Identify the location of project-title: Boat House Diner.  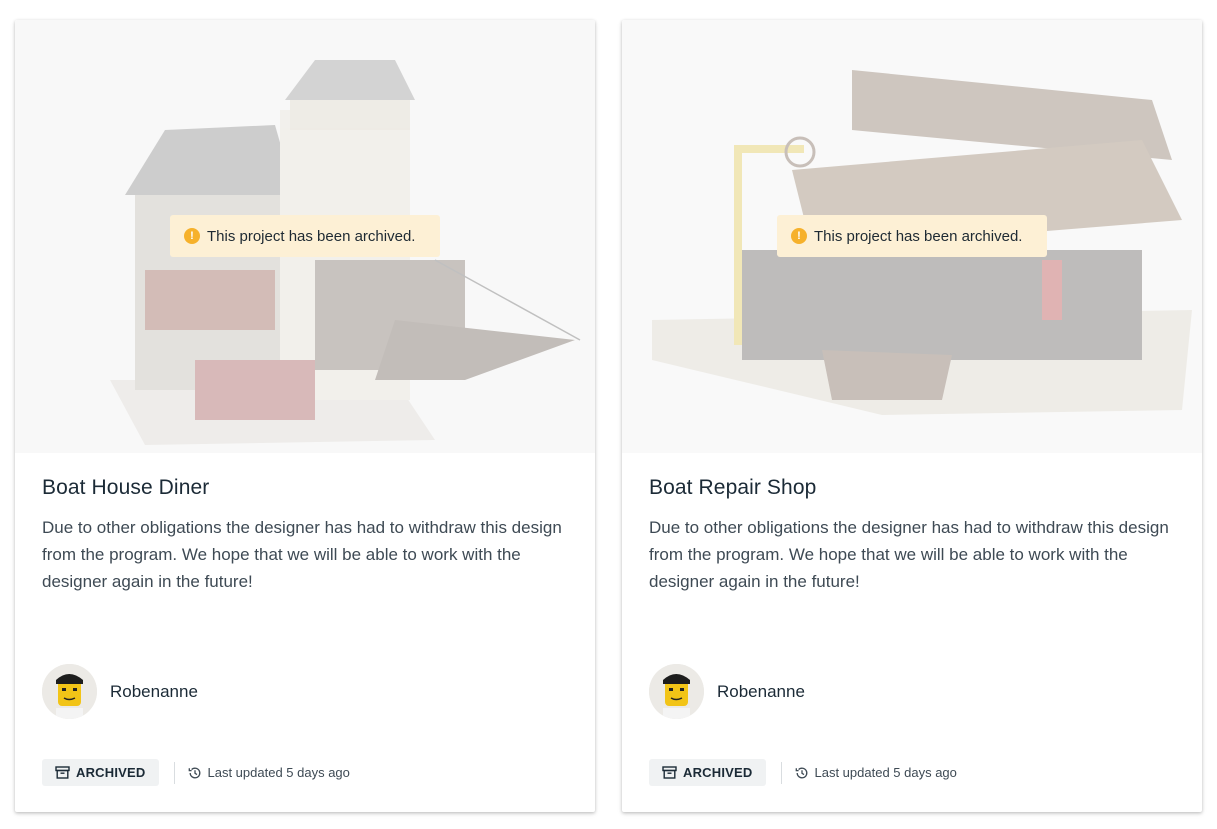
(125, 488).